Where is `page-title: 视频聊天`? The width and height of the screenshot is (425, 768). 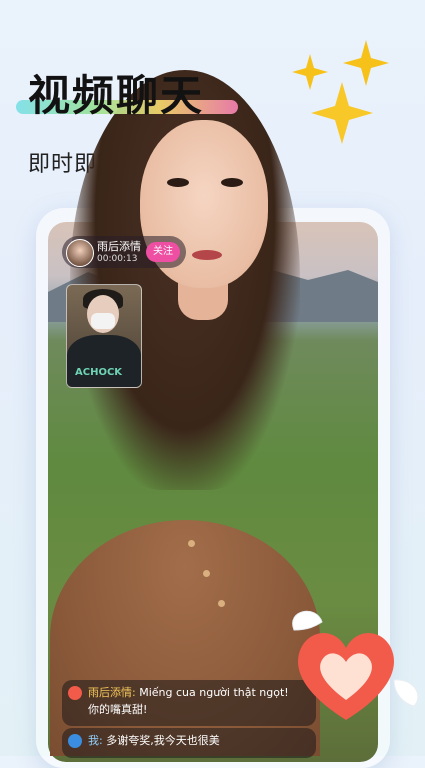
page-title: 视频聊天 is located at coordinates (116, 95).